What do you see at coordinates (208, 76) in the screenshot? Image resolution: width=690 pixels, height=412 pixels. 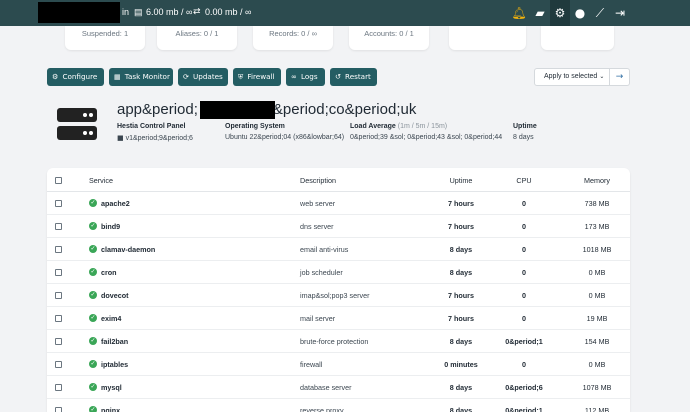 I see `updates-label: Updates` at bounding box center [208, 76].